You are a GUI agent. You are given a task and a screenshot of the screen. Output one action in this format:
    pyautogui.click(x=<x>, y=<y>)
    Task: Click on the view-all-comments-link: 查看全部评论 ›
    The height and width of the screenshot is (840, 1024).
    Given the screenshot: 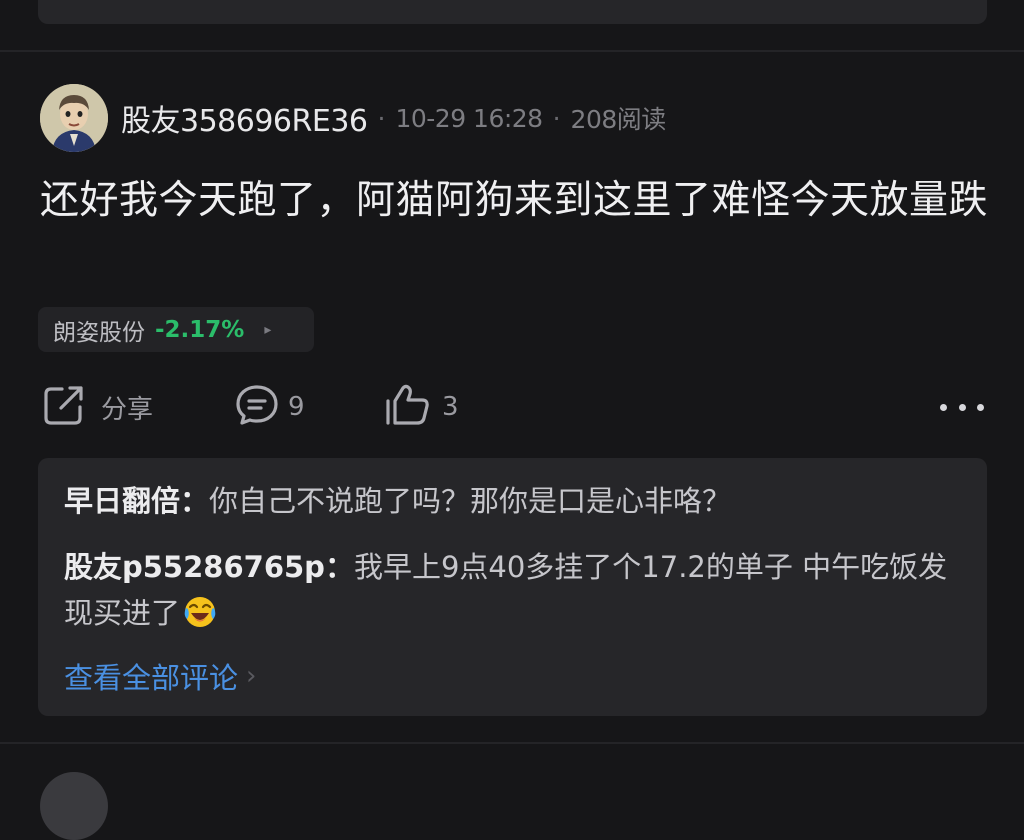 What is the action you would take?
    pyautogui.click(x=160, y=676)
    